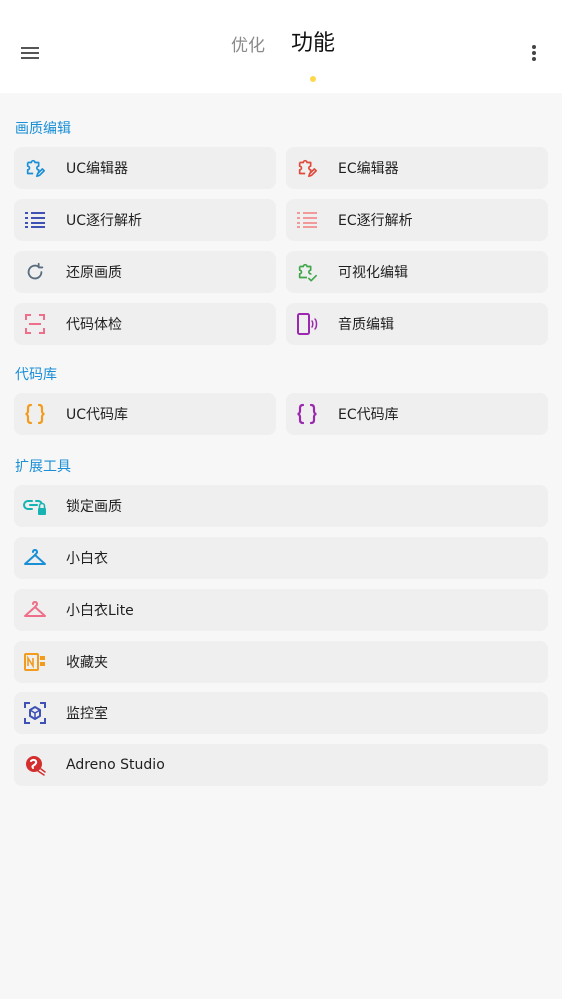  What do you see at coordinates (43, 129) in the screenshot?
I see `section-title-quality-edit: 画质编辑` at bounding box center [43, 129].